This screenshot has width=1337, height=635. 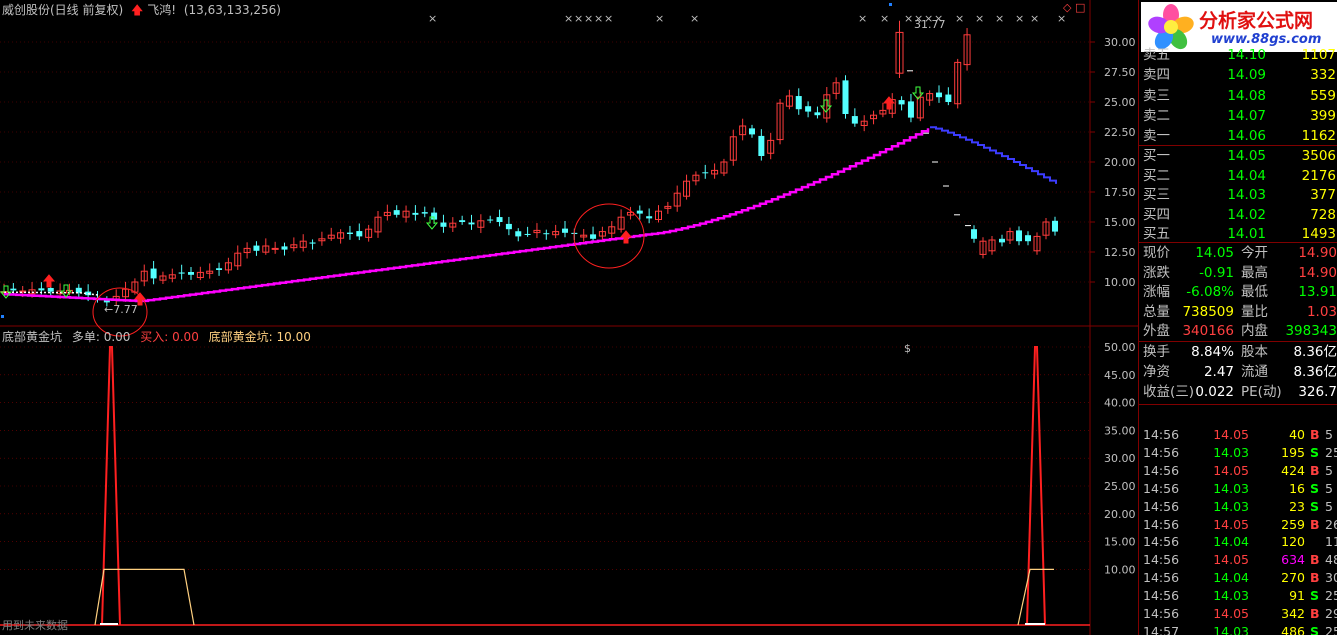 I want to click on stat-label: 换手, so click(x=1156, y=352).